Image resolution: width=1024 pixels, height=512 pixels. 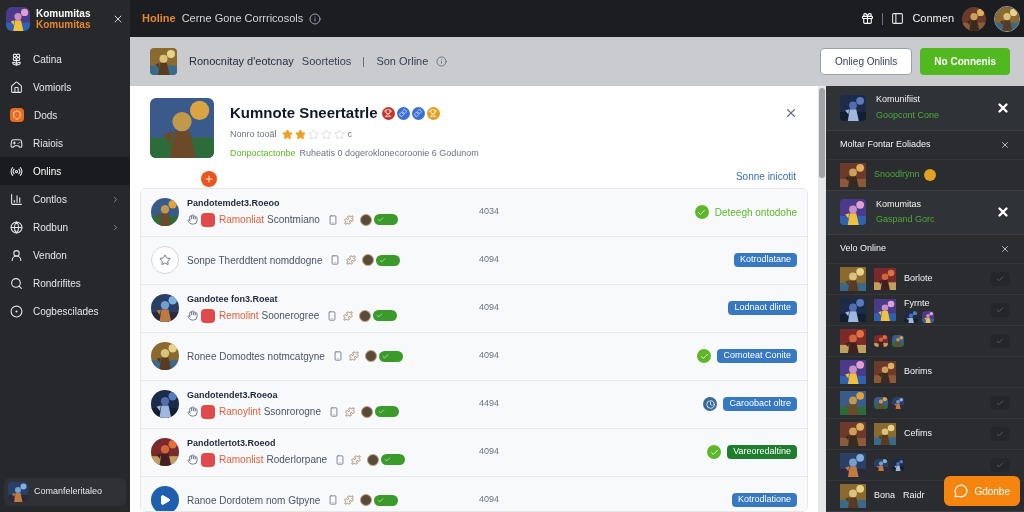 What do you see at coordinates (899, 204) in the screenshot?
I see `friend-name: Komumitas` at bounding box center [899, 204].